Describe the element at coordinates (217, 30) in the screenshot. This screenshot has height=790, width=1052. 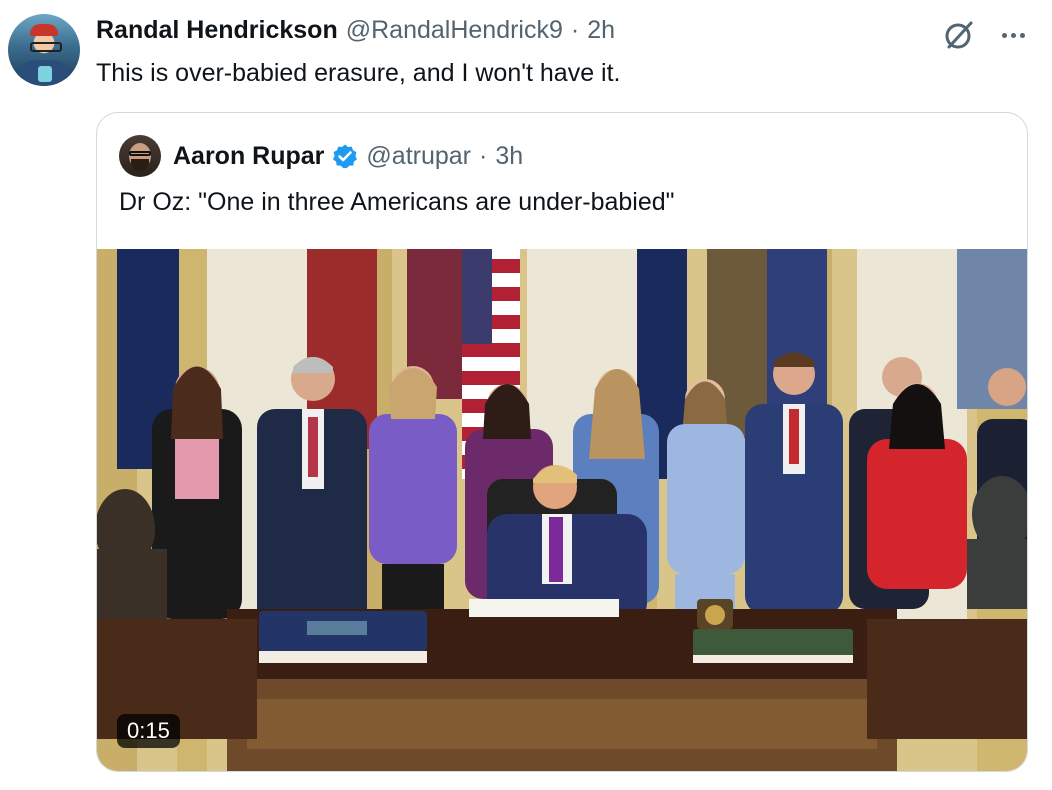
I see `author-name: Randal Hendrickson` at that location.